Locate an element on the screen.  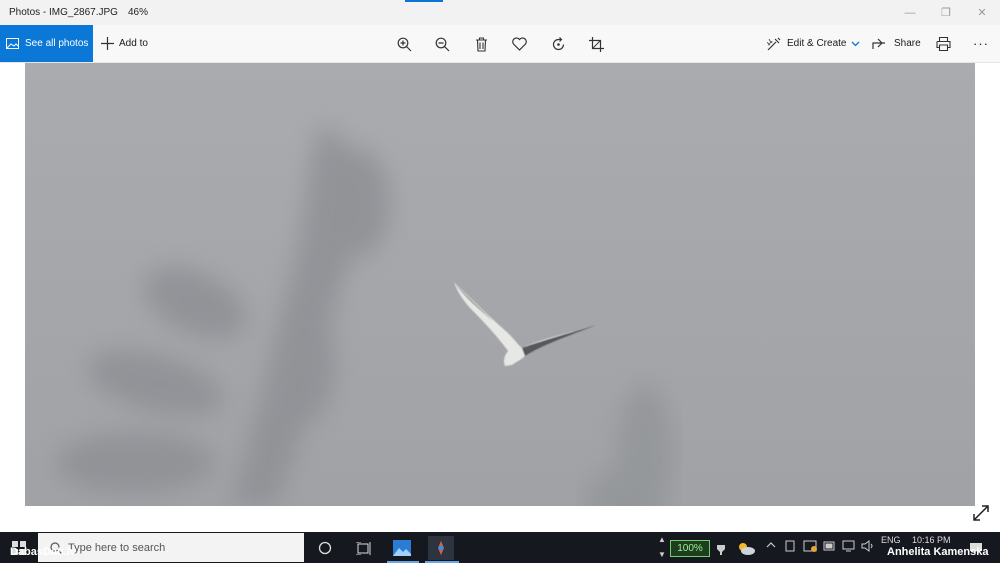
zoom-in-button is located at coordinates (404, 44).